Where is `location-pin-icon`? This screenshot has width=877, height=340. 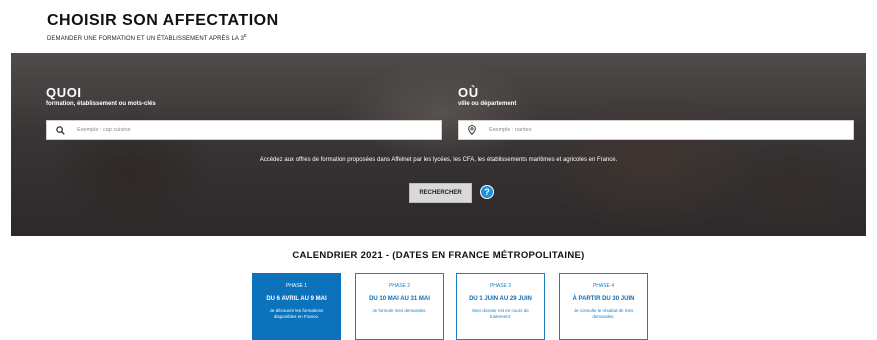 location-pin-icon is located at coordinates (472, 130).